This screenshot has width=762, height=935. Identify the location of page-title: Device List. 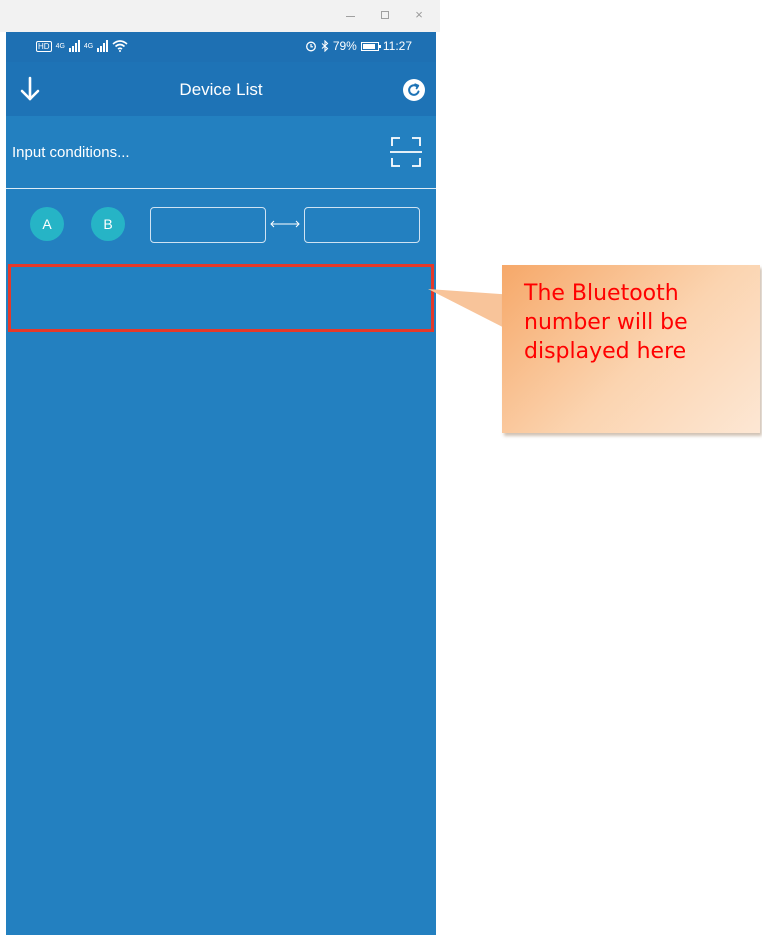
(221, 89).